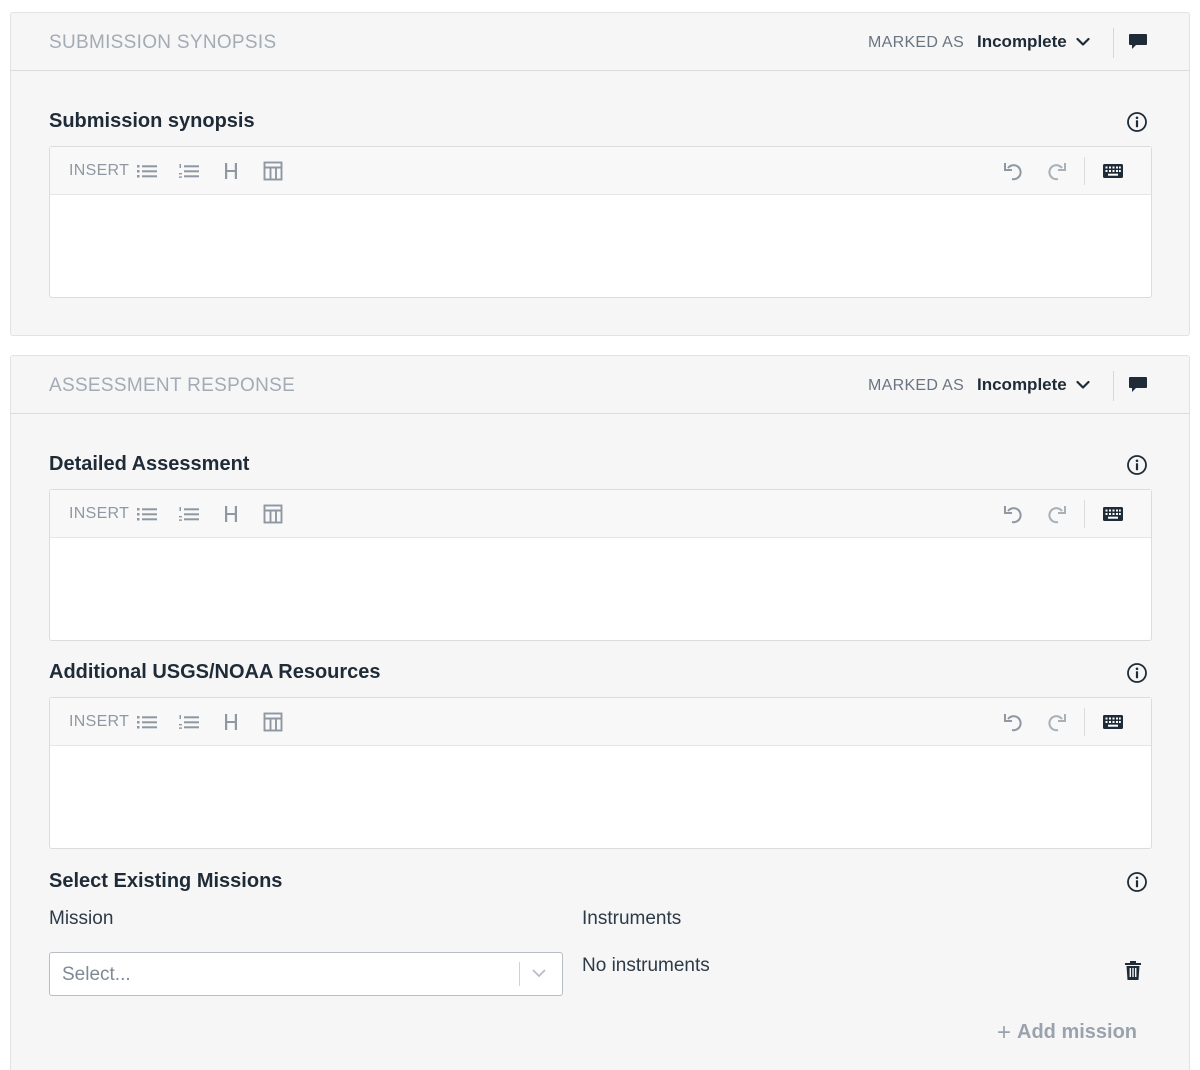  What do you see at coordinates (81, 918) in the screenshot?
I see `mission-column-label: Mission` at bounding box center [81, 918].